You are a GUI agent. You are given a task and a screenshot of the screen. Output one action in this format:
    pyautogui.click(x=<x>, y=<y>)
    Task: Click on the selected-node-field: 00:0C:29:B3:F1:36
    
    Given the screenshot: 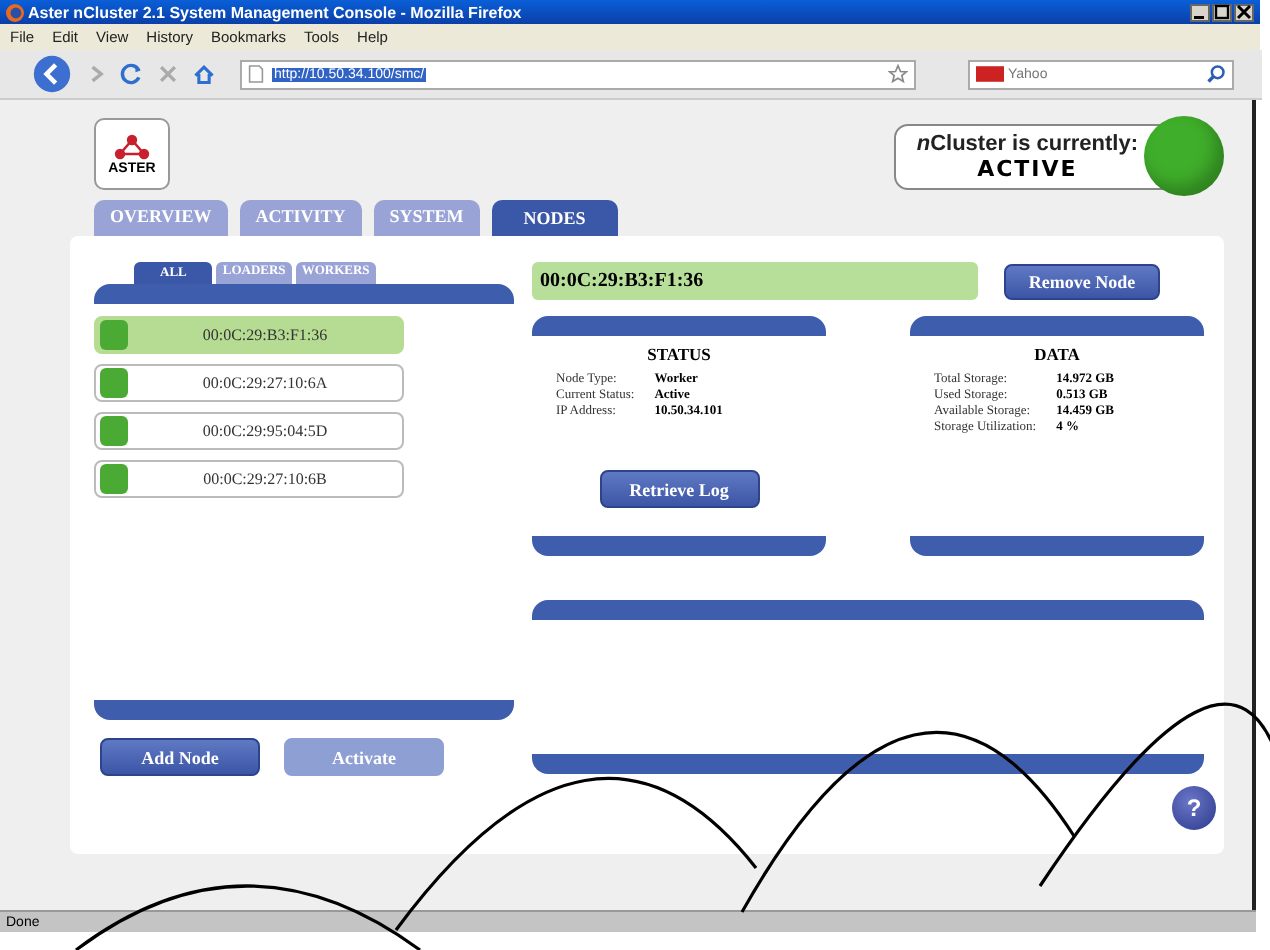 What is the action you would take?
    pyautogui.click(x=755, y=281)
    